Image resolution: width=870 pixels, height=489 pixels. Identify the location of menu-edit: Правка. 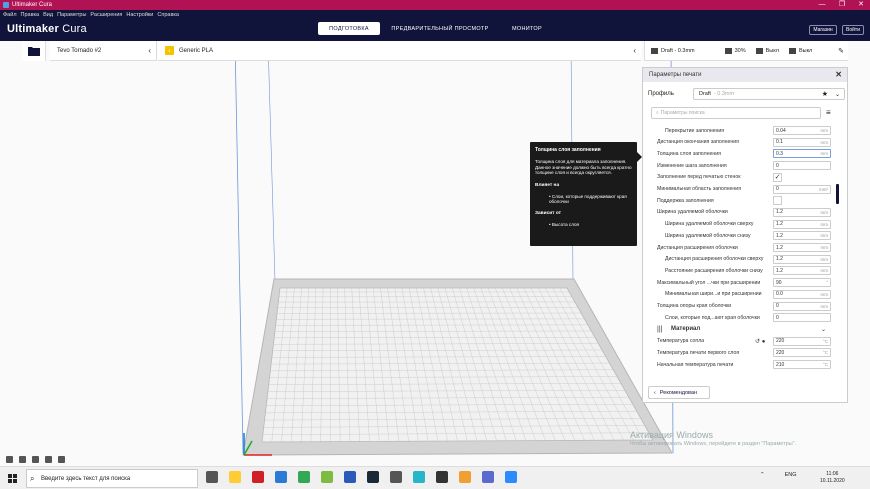
(30, 15).